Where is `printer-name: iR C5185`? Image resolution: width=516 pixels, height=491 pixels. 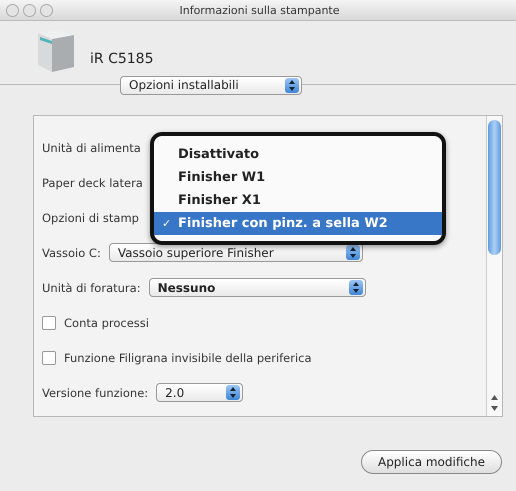 printer-name: iR C5185 is located at coordinates (122, 59).